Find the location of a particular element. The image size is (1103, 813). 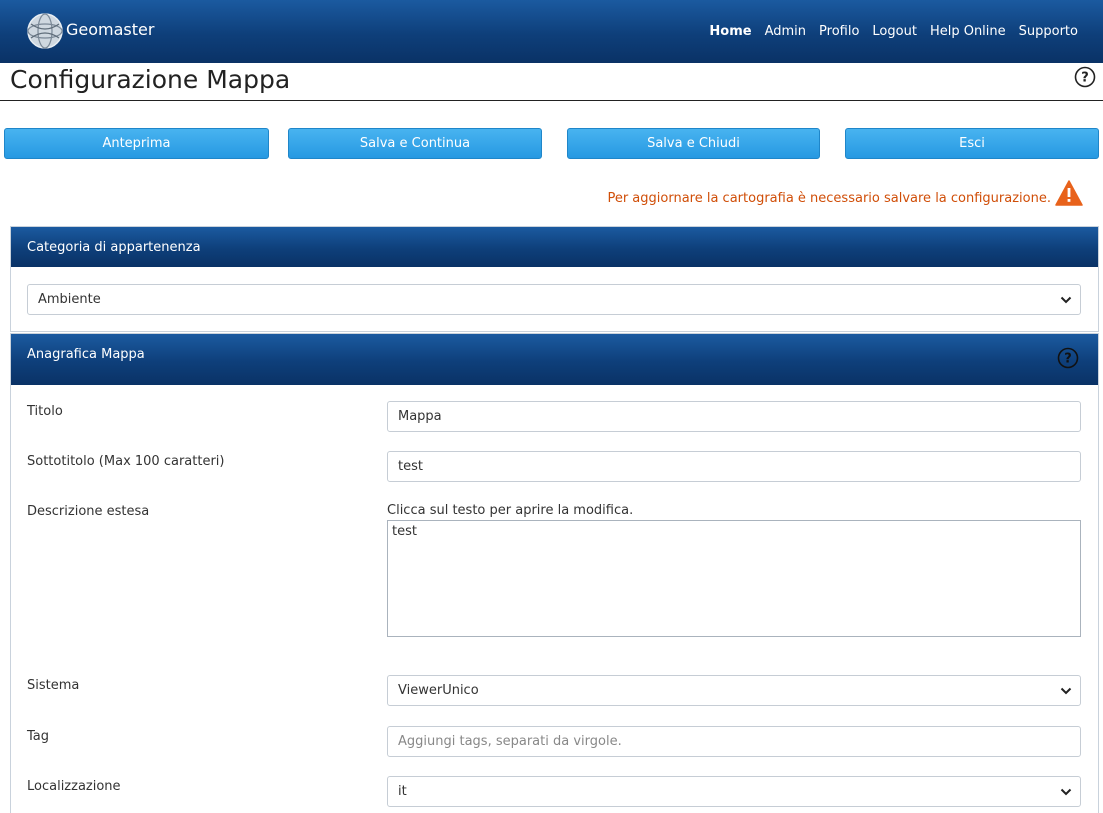

map-info-panel-header: Anagrafica Mappa ? is located at coordinates (554, 359).